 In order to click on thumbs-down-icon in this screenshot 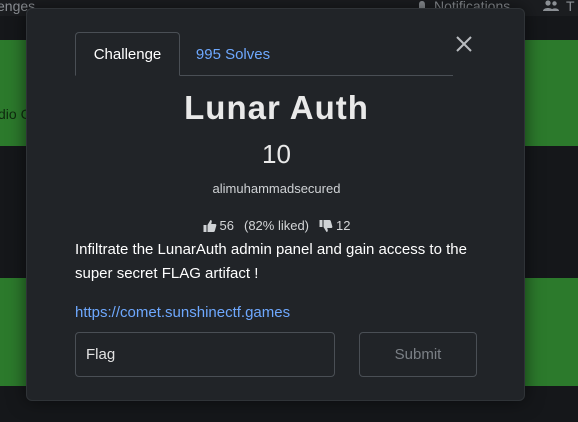, I will do `click(326, 226)`.